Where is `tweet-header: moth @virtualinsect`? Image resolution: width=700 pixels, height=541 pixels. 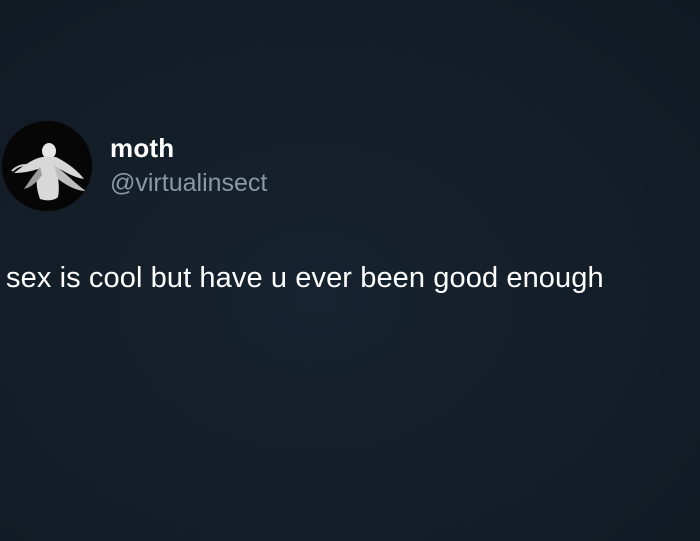
tweet-header: moth @virtualinsect is located at coordinates (134, 166).